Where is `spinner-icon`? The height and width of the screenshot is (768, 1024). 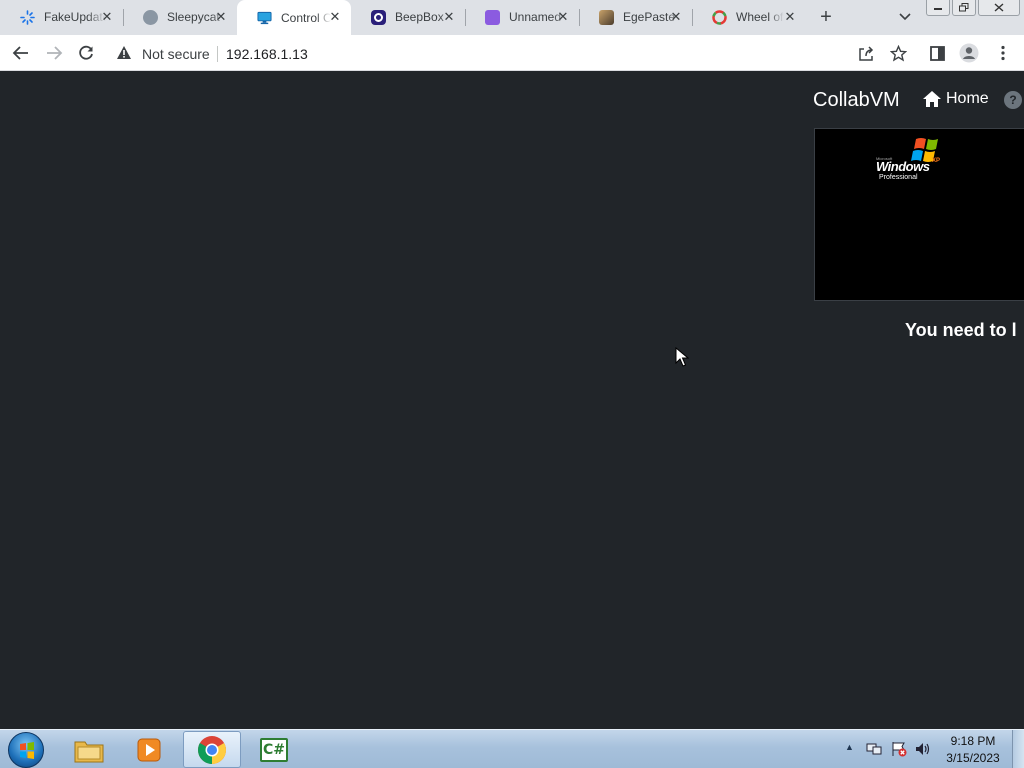
spinner-icon is located at coordinates (27, 17).